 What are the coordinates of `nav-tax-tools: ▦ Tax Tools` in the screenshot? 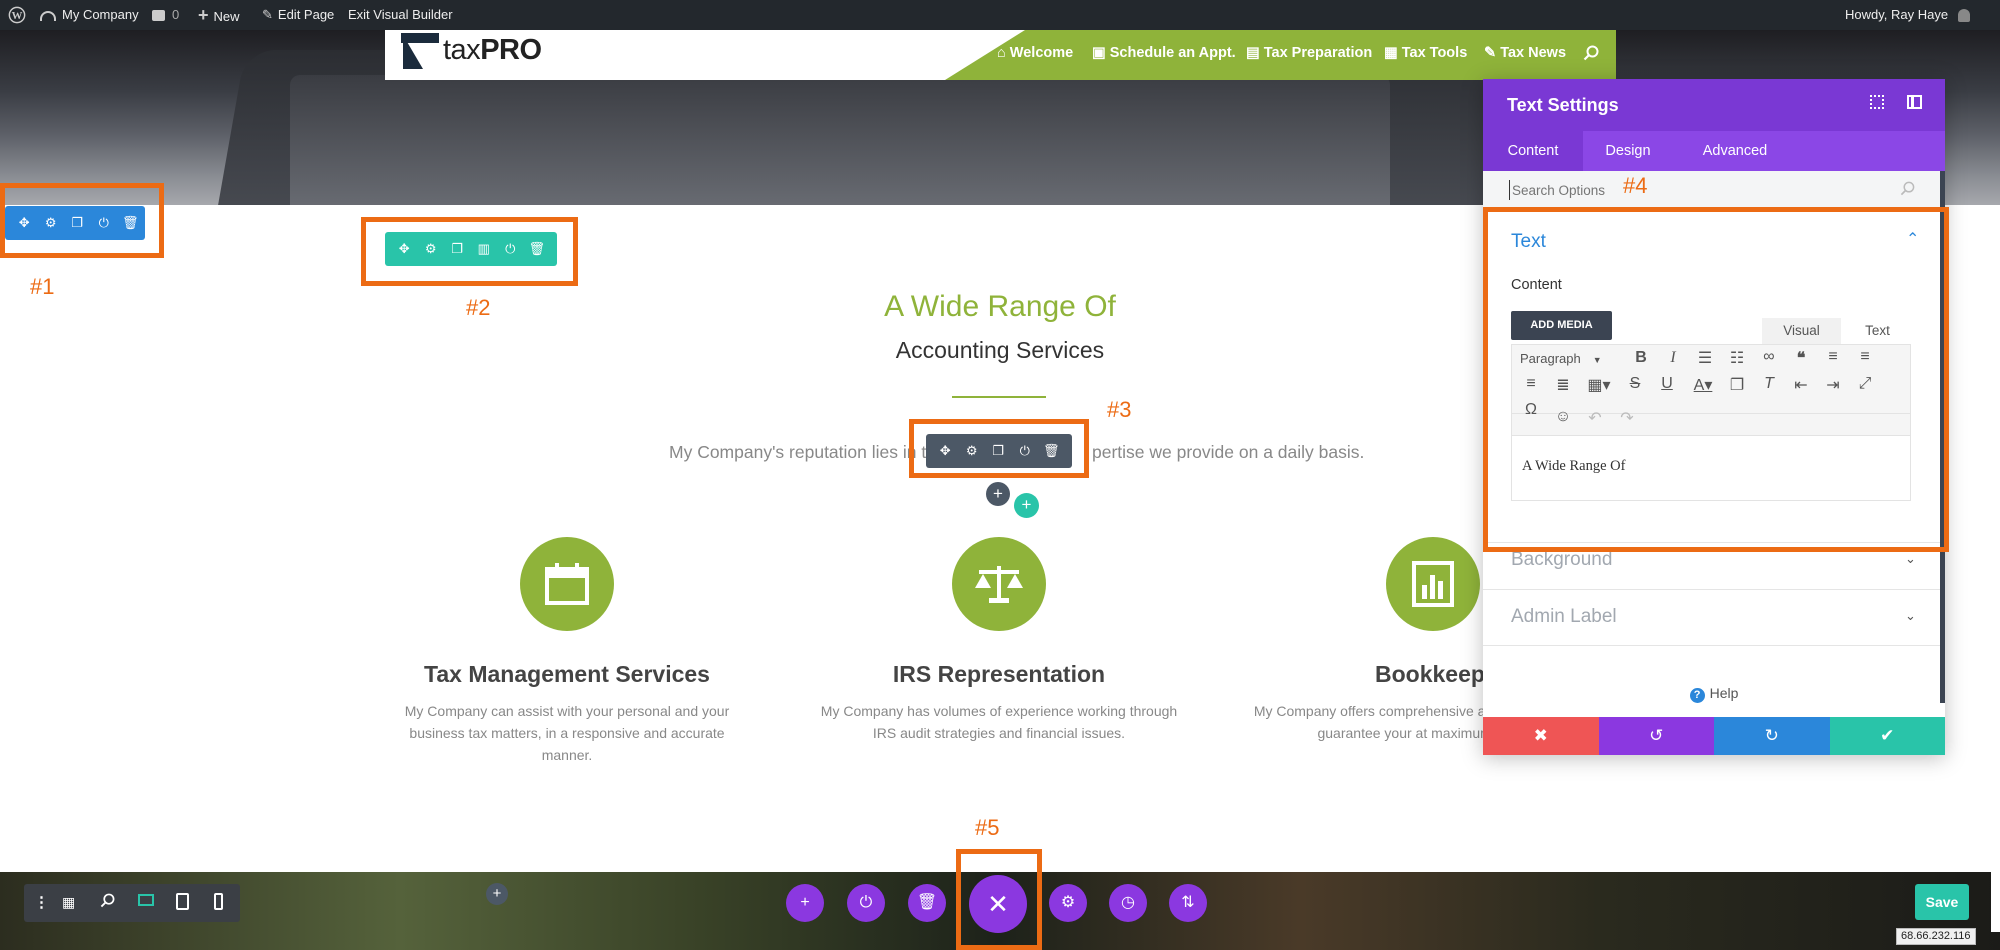 It's located at (1425, 53).